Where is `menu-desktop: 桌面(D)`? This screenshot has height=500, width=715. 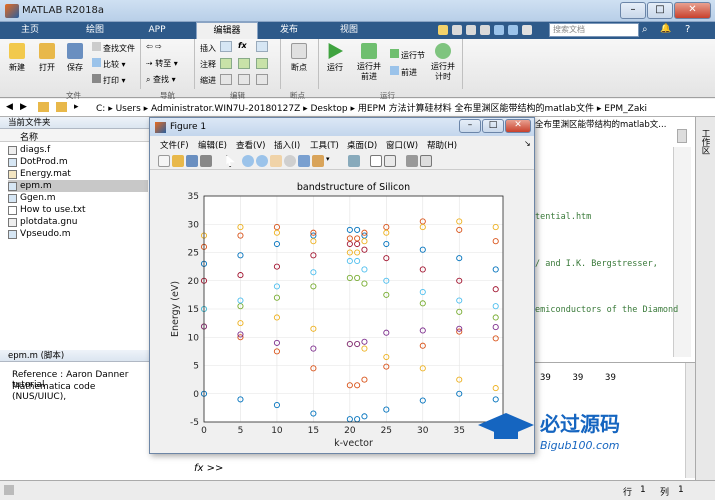
menu-desktop: 桌面(D) is located at coordinates (362, 145).